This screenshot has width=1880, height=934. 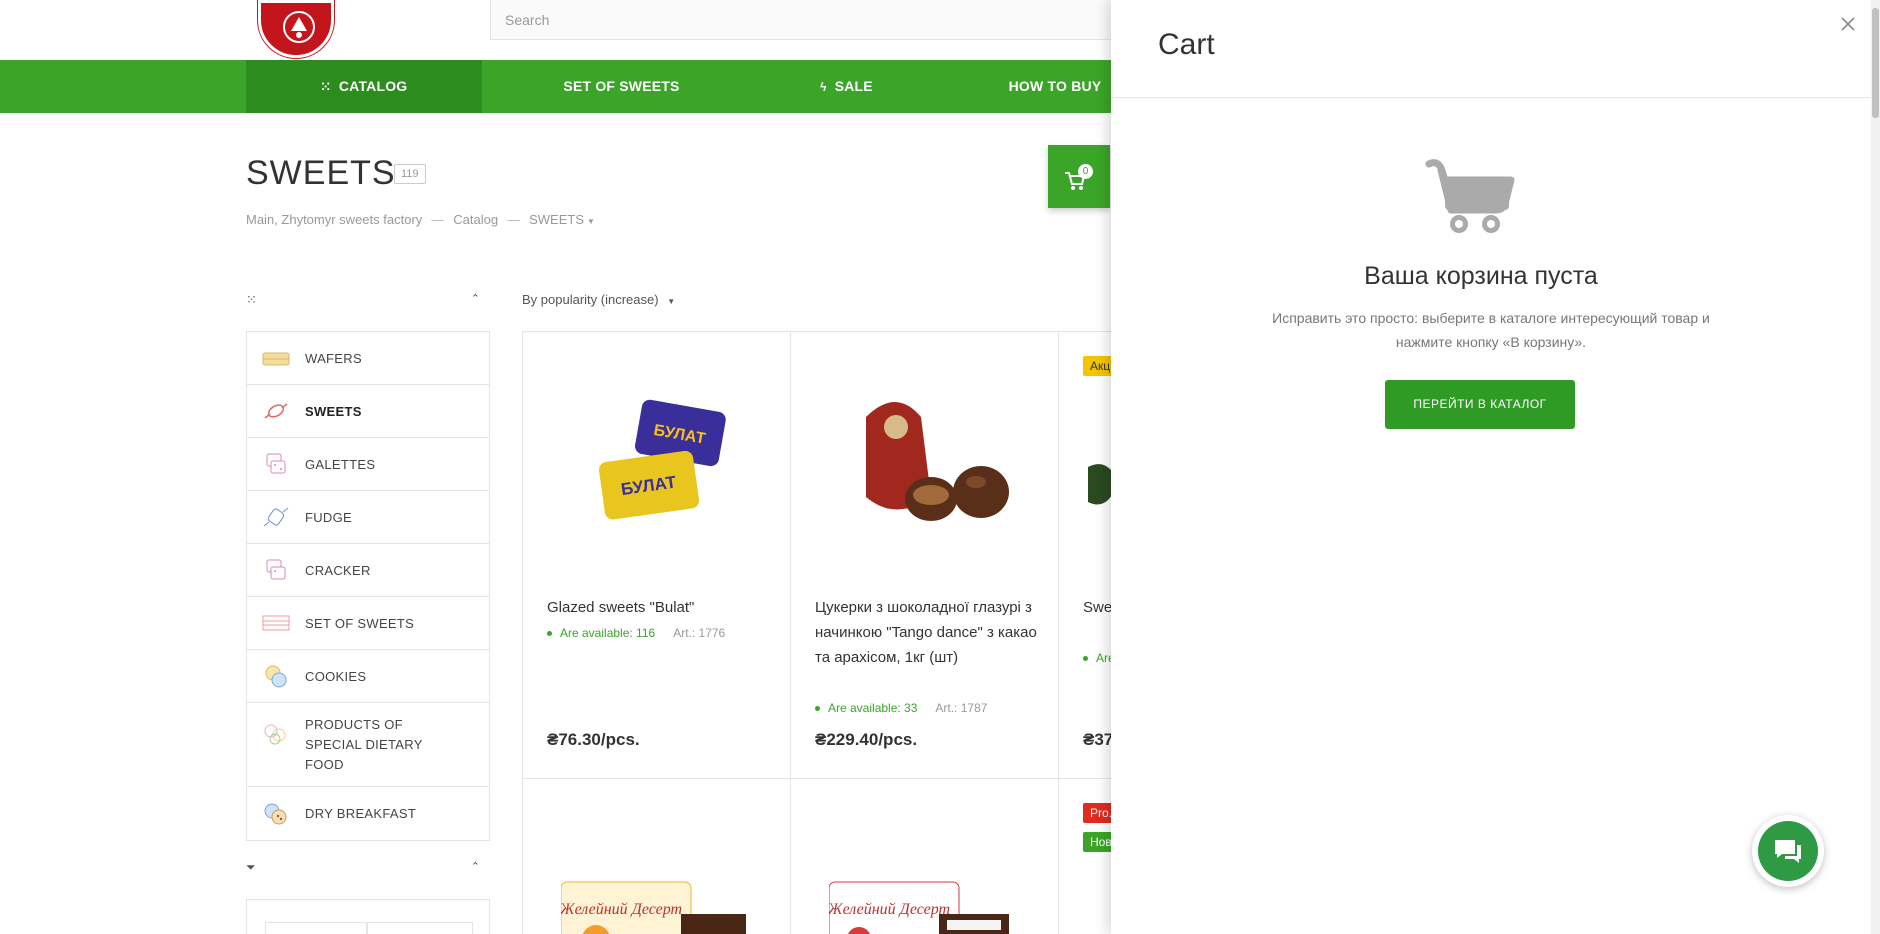 I want to click on nav-set-of-sweets: SET OF SWEETS, so click(x=621, y=86).